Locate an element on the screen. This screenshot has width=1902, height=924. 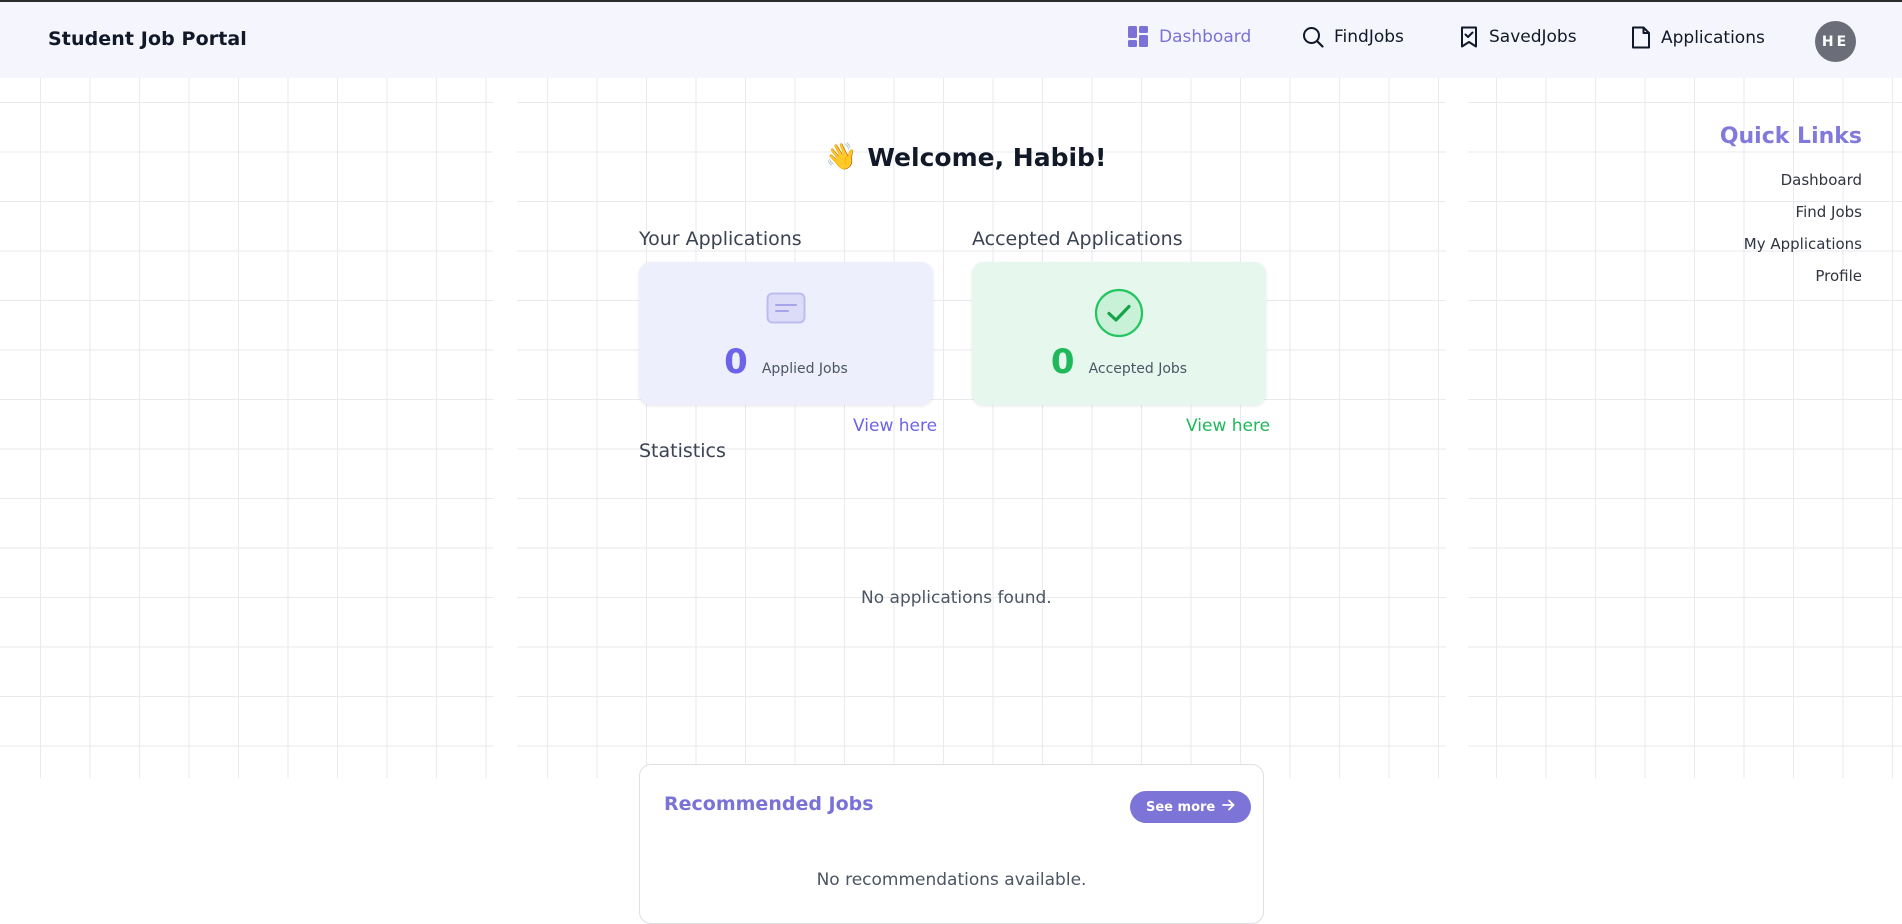
nav-dashboard-label: Dashboard is located at coordinates (1205, 36).